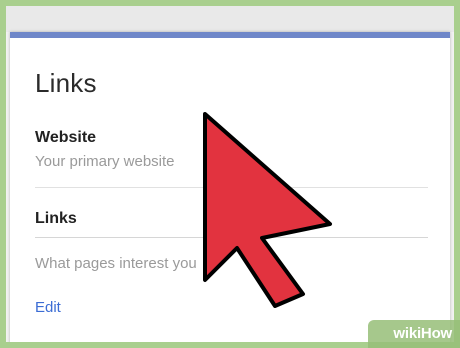  I want to click on website-label: Website, so click(66, 137).